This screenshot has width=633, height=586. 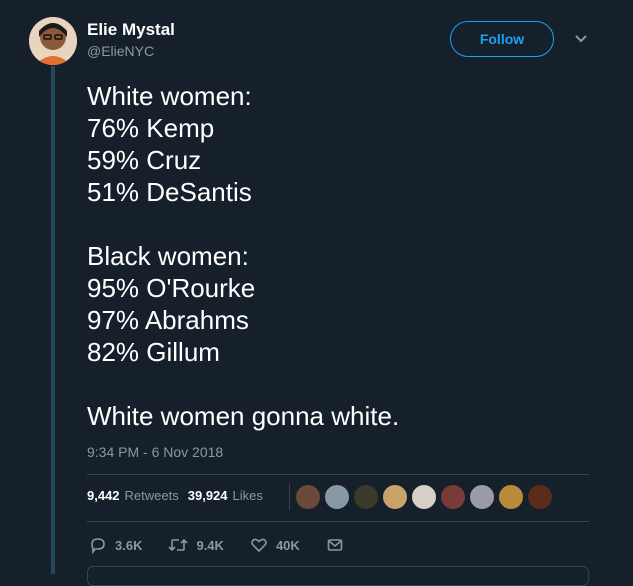 What do you see at coordinates (207, 495) in the screenshot?
I see `likes-count: 39,924` at bounding box center [207, 495].